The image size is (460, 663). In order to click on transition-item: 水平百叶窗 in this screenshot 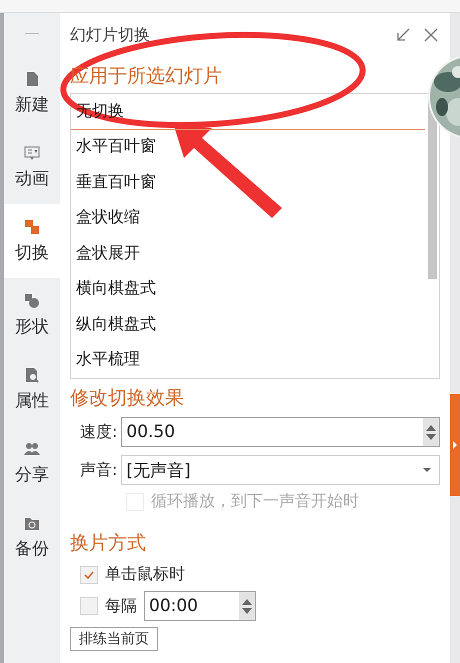, I will do `click(248, 147)`.